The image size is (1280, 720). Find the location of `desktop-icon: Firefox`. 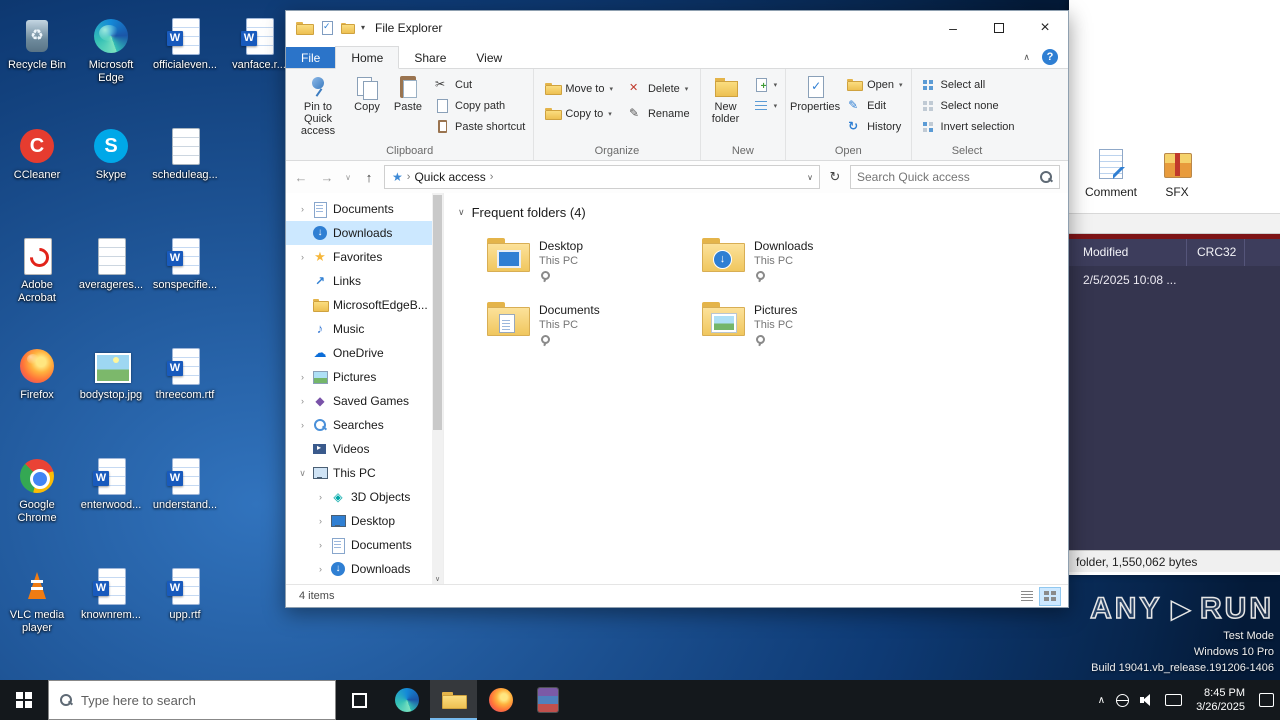

desktop-icon: Firefox is located at coordinates (37, 395).